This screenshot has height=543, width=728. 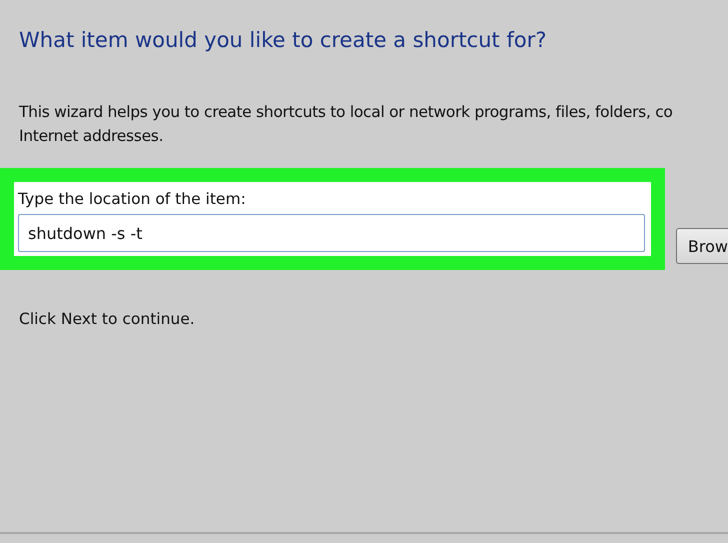 What do you see at coordinates (346, 112) in the screenshot?
I see `description-text: This wizard helps you to create shortcuts to local or network programs, files, folders, co` at bounding box center [346, 112].